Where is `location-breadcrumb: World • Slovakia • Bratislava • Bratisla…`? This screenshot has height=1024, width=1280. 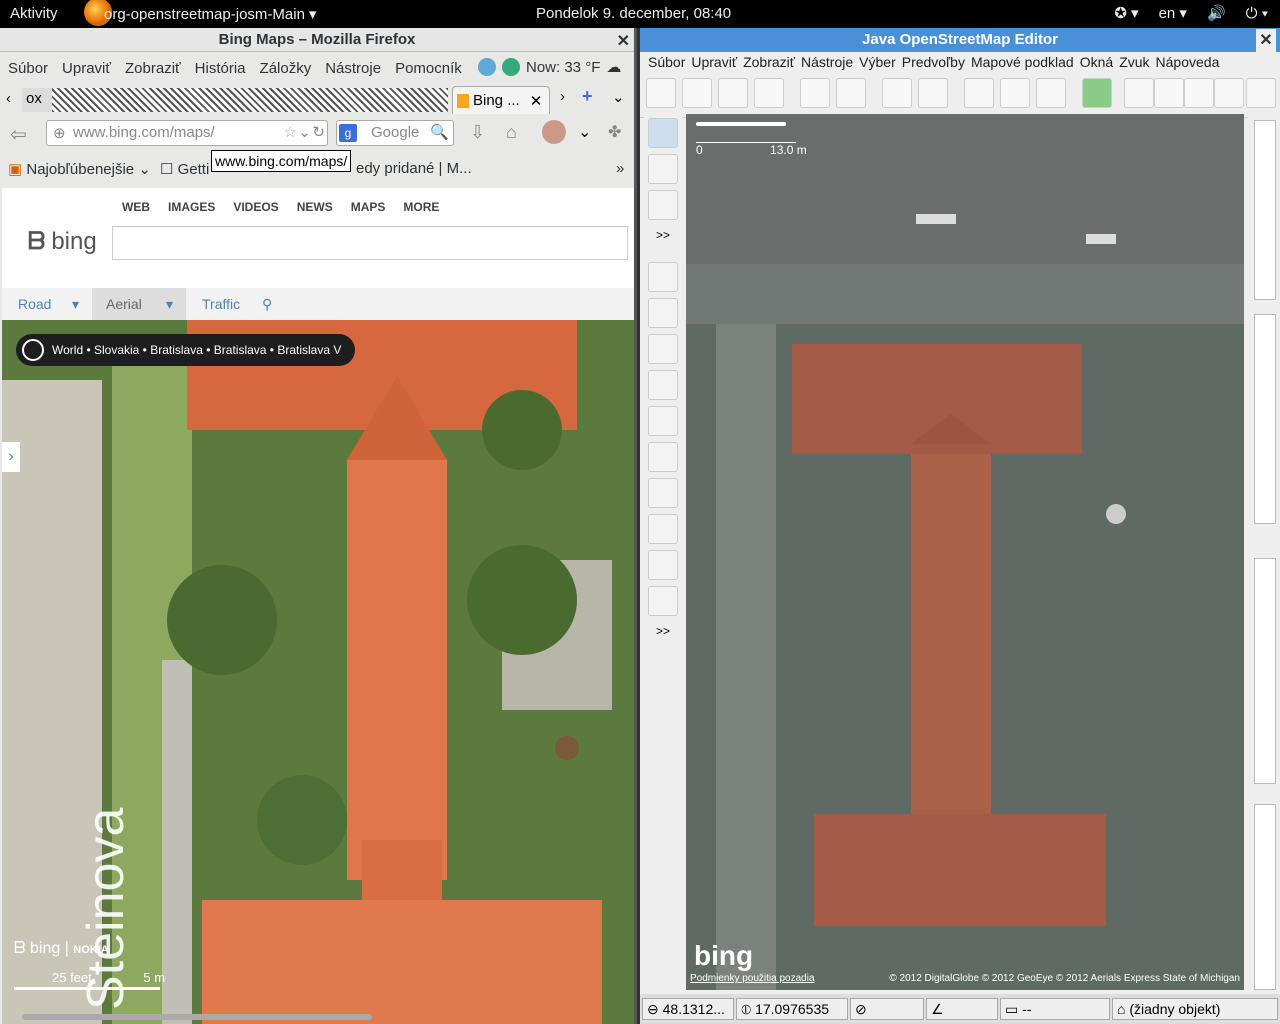
location-breadcrumb: World • Slovakia • Bratislava • Bratisla… is located at coordinates (186, 350).